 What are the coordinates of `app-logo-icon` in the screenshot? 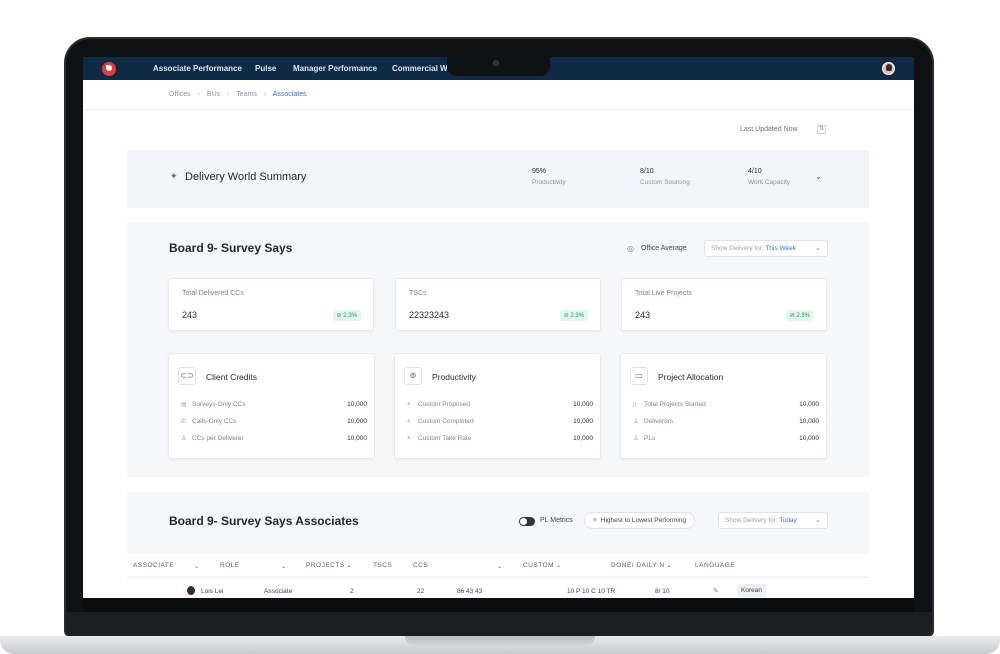 It's located at (109, 69).